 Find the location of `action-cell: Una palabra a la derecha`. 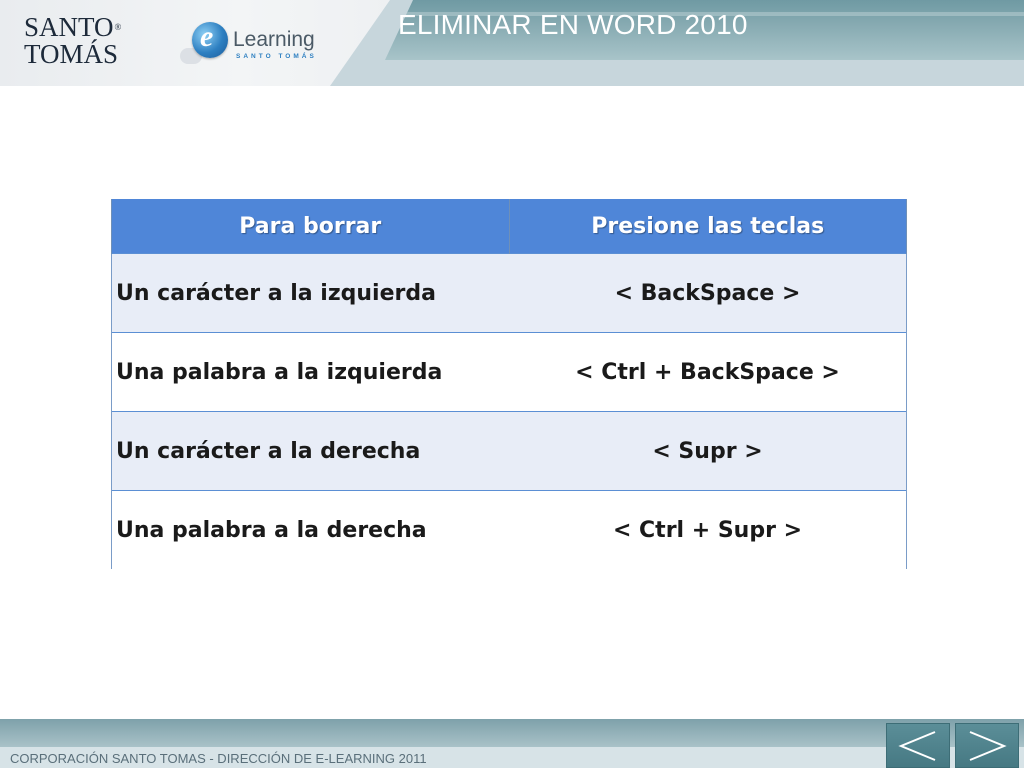

action-cell: Una palabra a la derecha is located at coordinates (310, 529).